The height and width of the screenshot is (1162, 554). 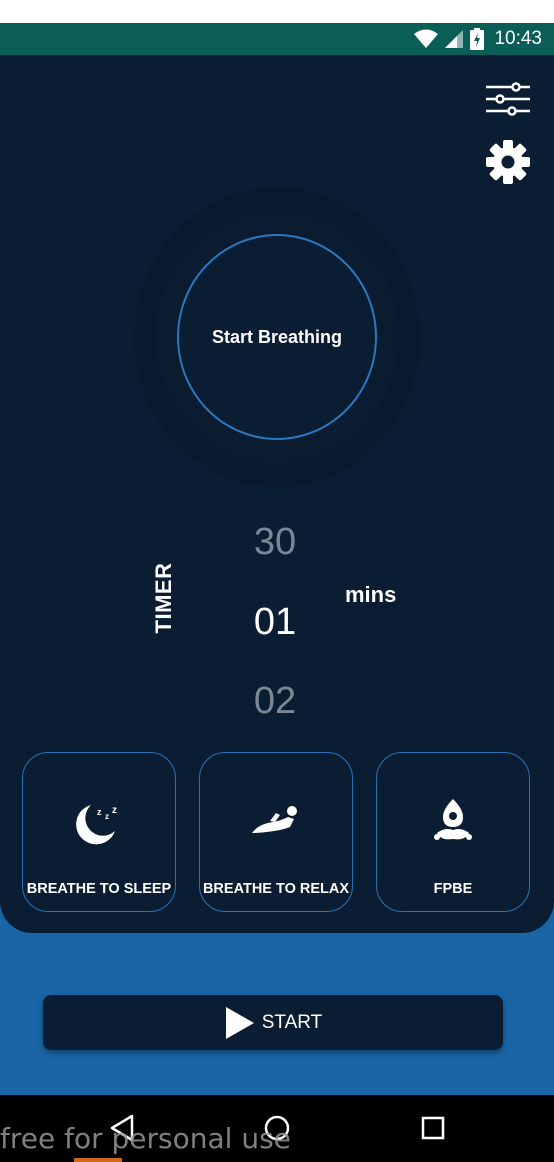 I want to click on status-time: 10:43, so click(x=518, y=38).